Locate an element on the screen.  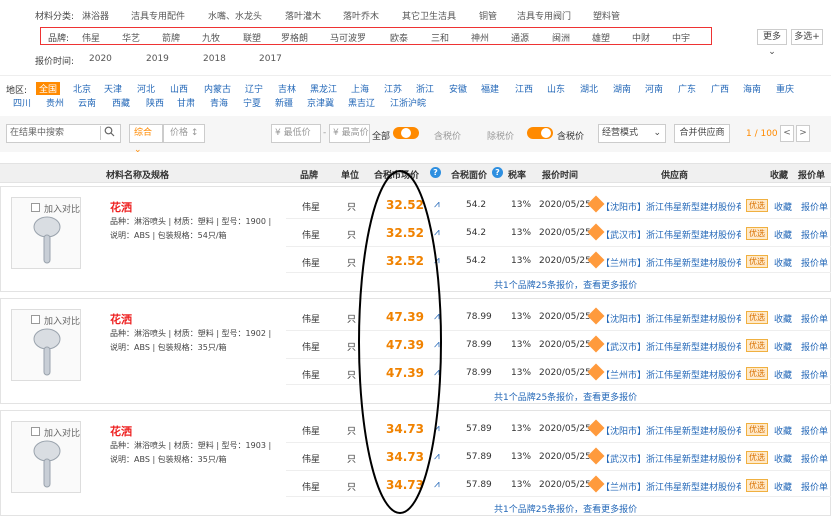
brand-option: 联塑 is located at coordinates (252, 37).